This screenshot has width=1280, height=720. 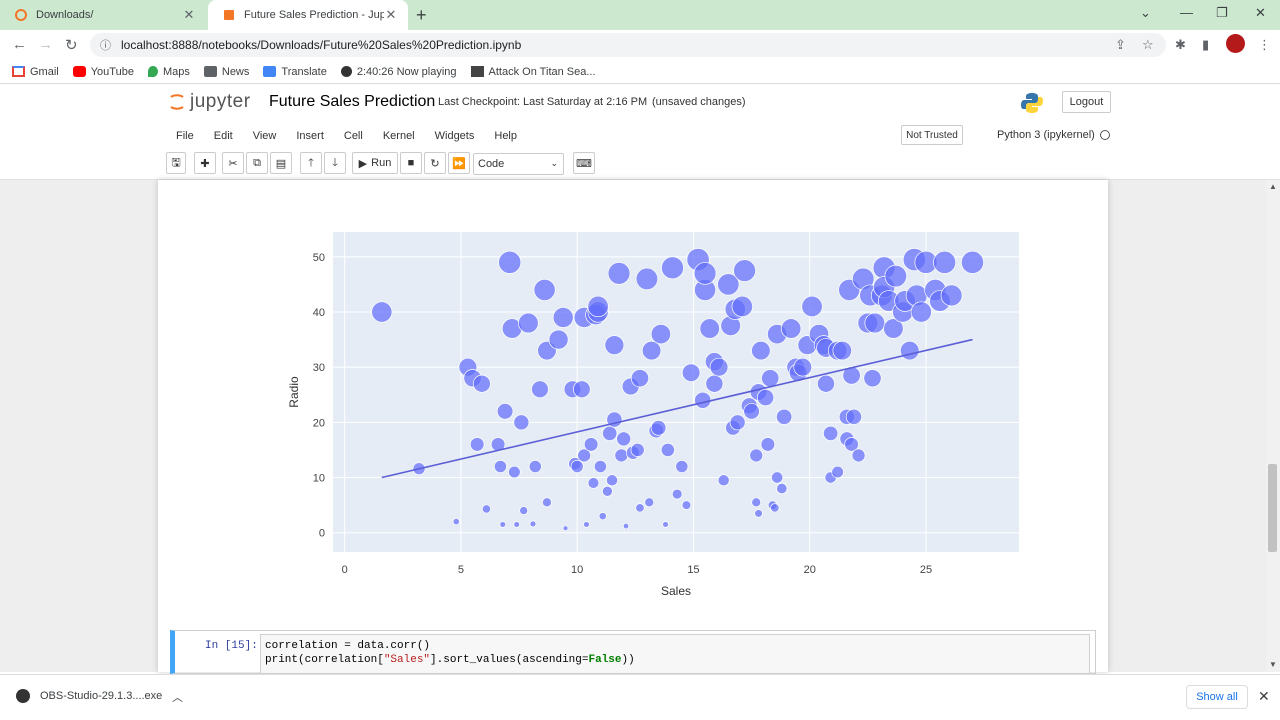 What do you see at coordinates (177, 697) in the screenshot?
I see `chevron-up-icon: ︿` at bounding box center [177, 697].